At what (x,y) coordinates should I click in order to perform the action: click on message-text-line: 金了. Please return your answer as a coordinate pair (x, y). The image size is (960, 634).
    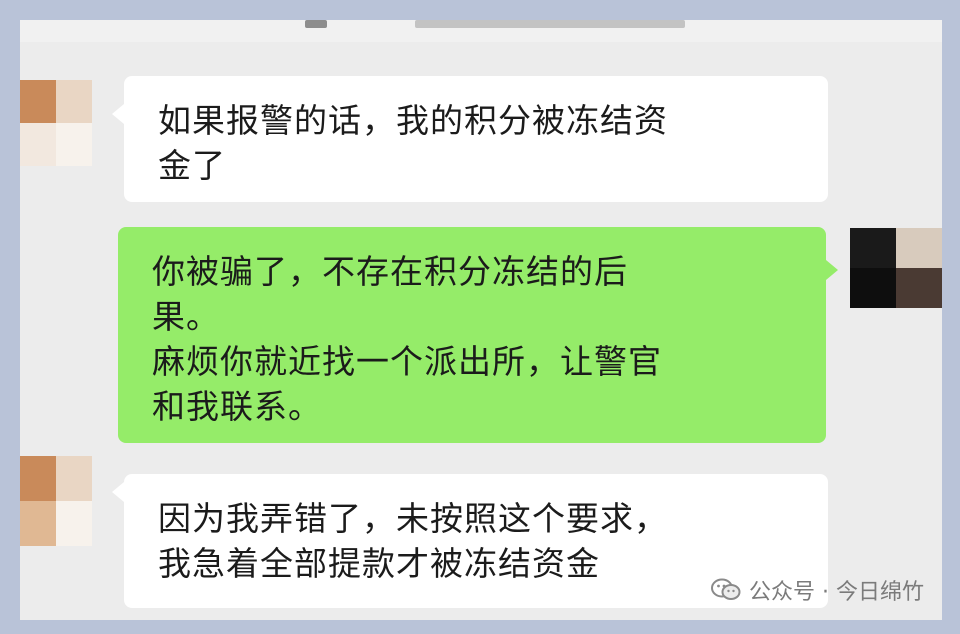
    Looking at the image, I should click on (192, 165).